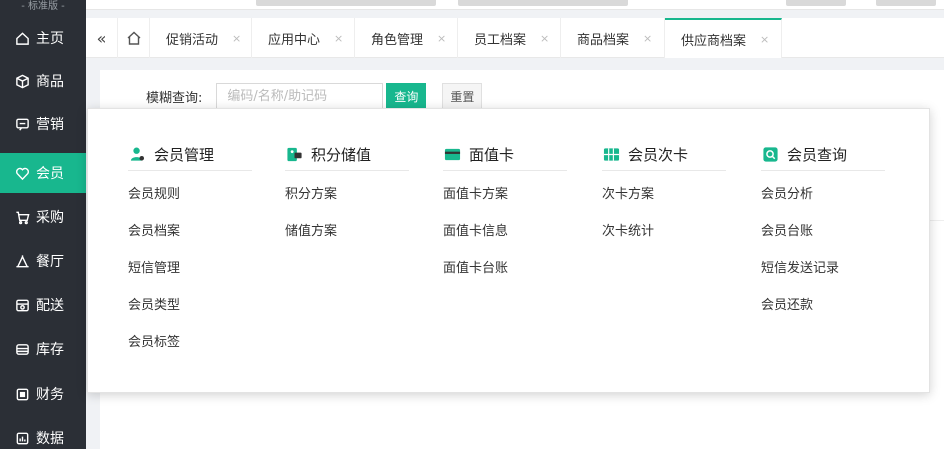 The image size is (944, 449). What do you see at coordinates (603, 40) in the screenshot?
I see `tab-label: 商品档案` at bounding box center [603, 40].